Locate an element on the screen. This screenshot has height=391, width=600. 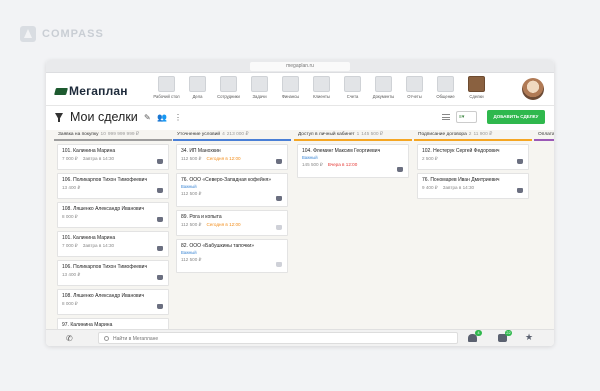
nav-item-label: Сделки is located at coordinates (476, 96).